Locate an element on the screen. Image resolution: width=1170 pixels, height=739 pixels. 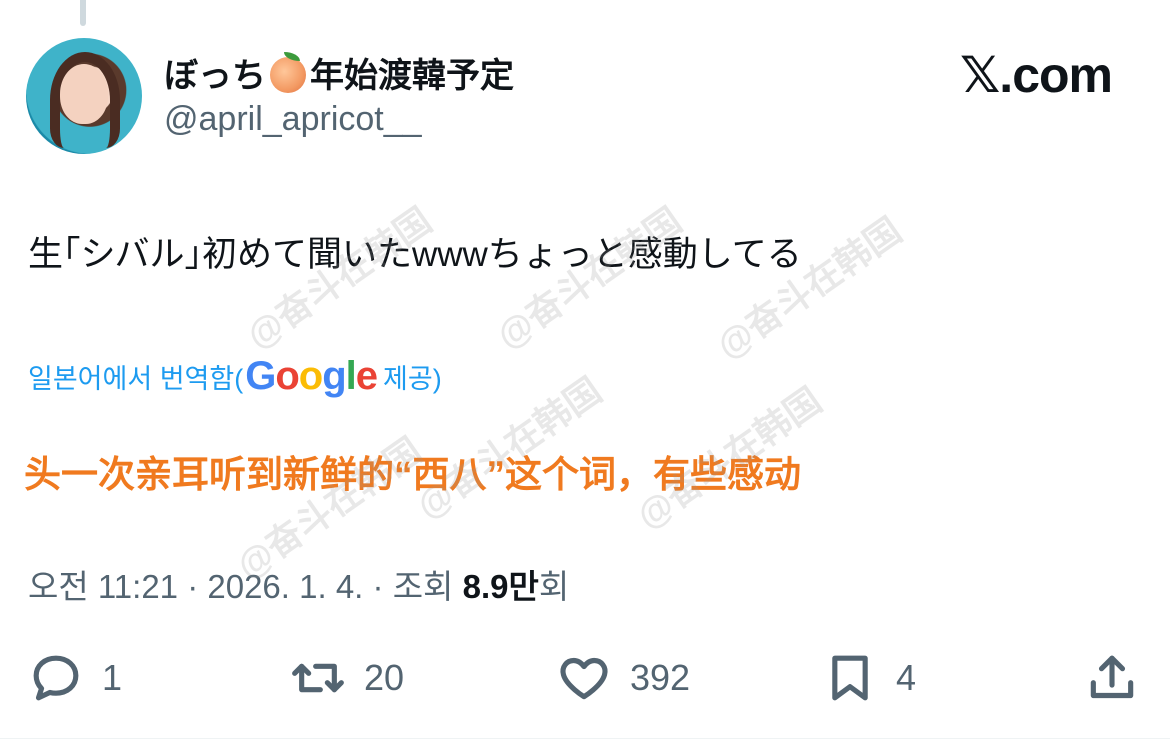
share-icon is located at coordinates (1112, 677).